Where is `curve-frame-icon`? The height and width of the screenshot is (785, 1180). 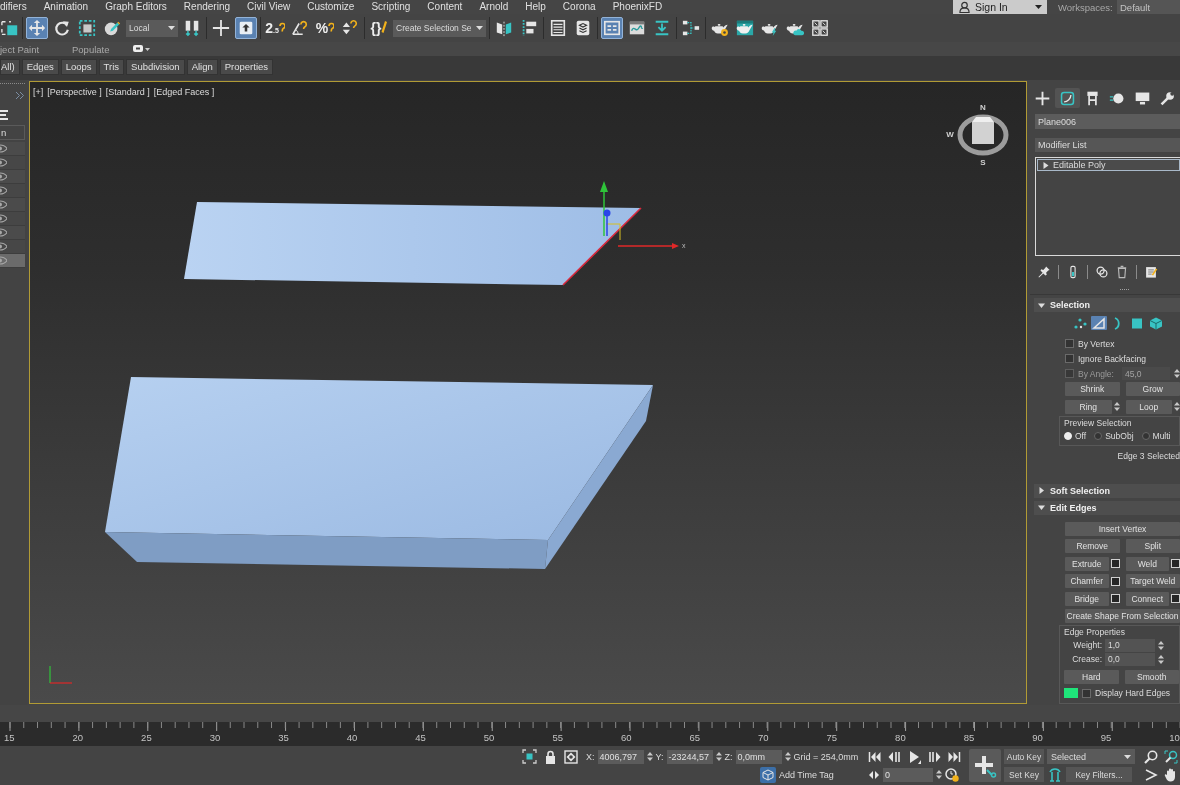
curve-frame-icon is located at coordinates (1067, 98).